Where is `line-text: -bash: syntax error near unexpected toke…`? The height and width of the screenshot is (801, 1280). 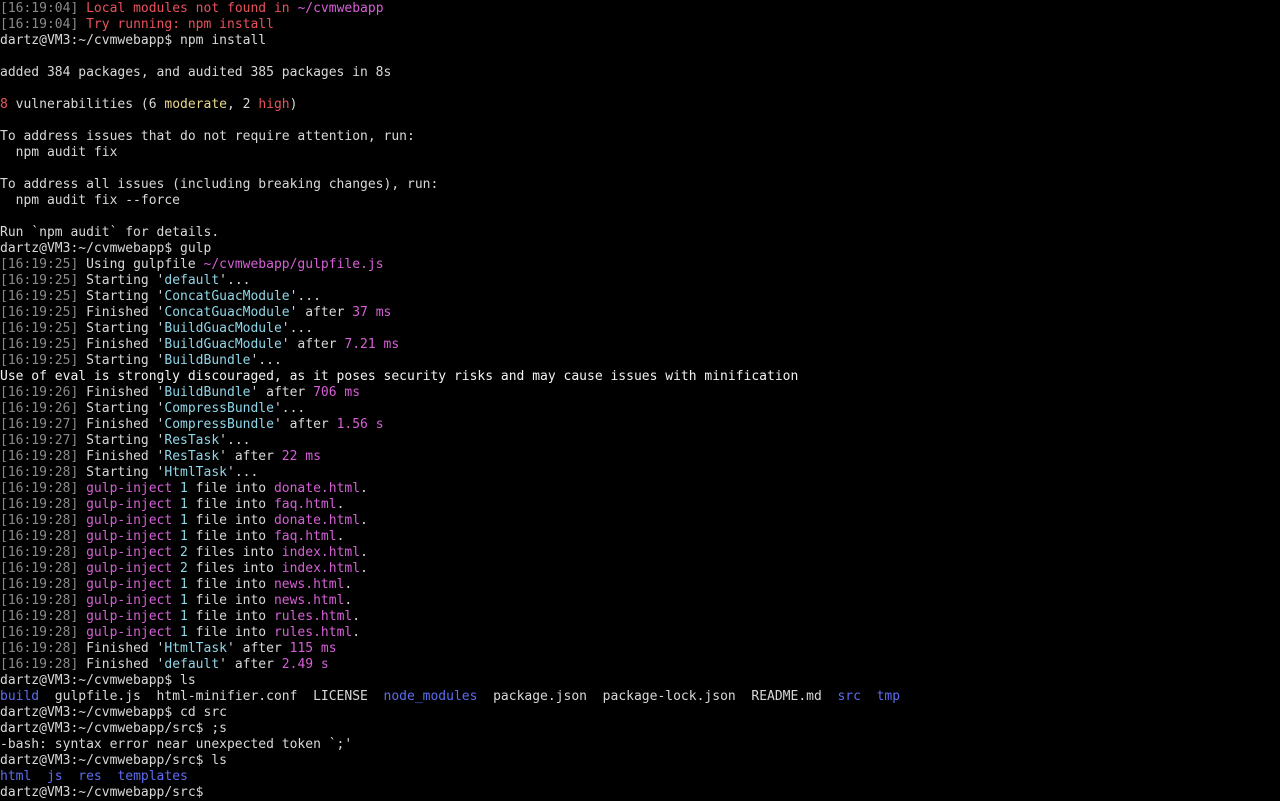 line-text: -bash: syntax error near unexpected toke… is located at coordinates (176, 744).